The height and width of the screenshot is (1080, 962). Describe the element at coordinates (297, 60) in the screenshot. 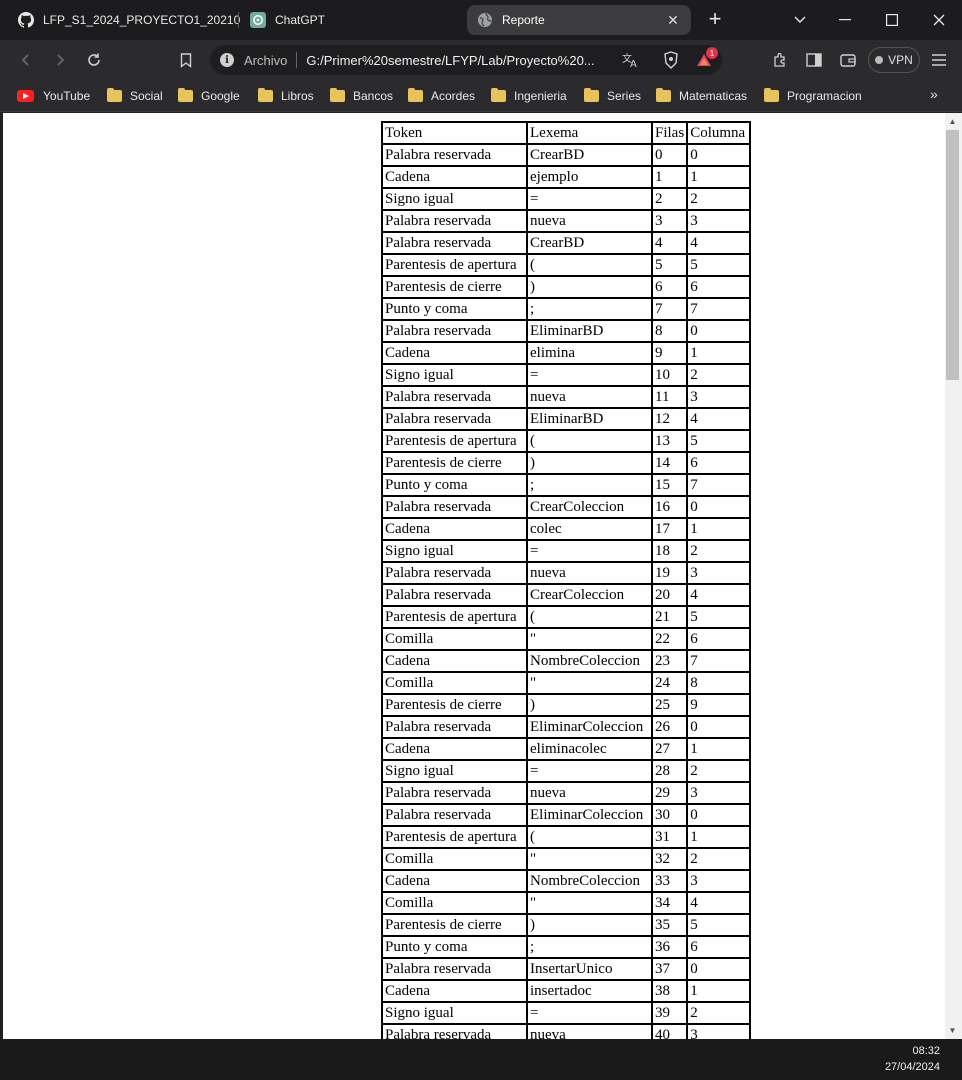

I see `address-divider` at that location.